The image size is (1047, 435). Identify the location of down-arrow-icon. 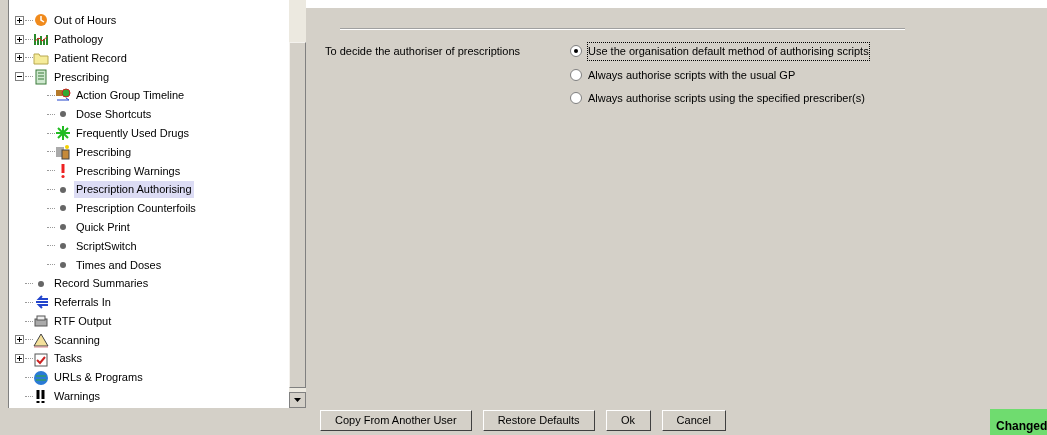
(297, 400).